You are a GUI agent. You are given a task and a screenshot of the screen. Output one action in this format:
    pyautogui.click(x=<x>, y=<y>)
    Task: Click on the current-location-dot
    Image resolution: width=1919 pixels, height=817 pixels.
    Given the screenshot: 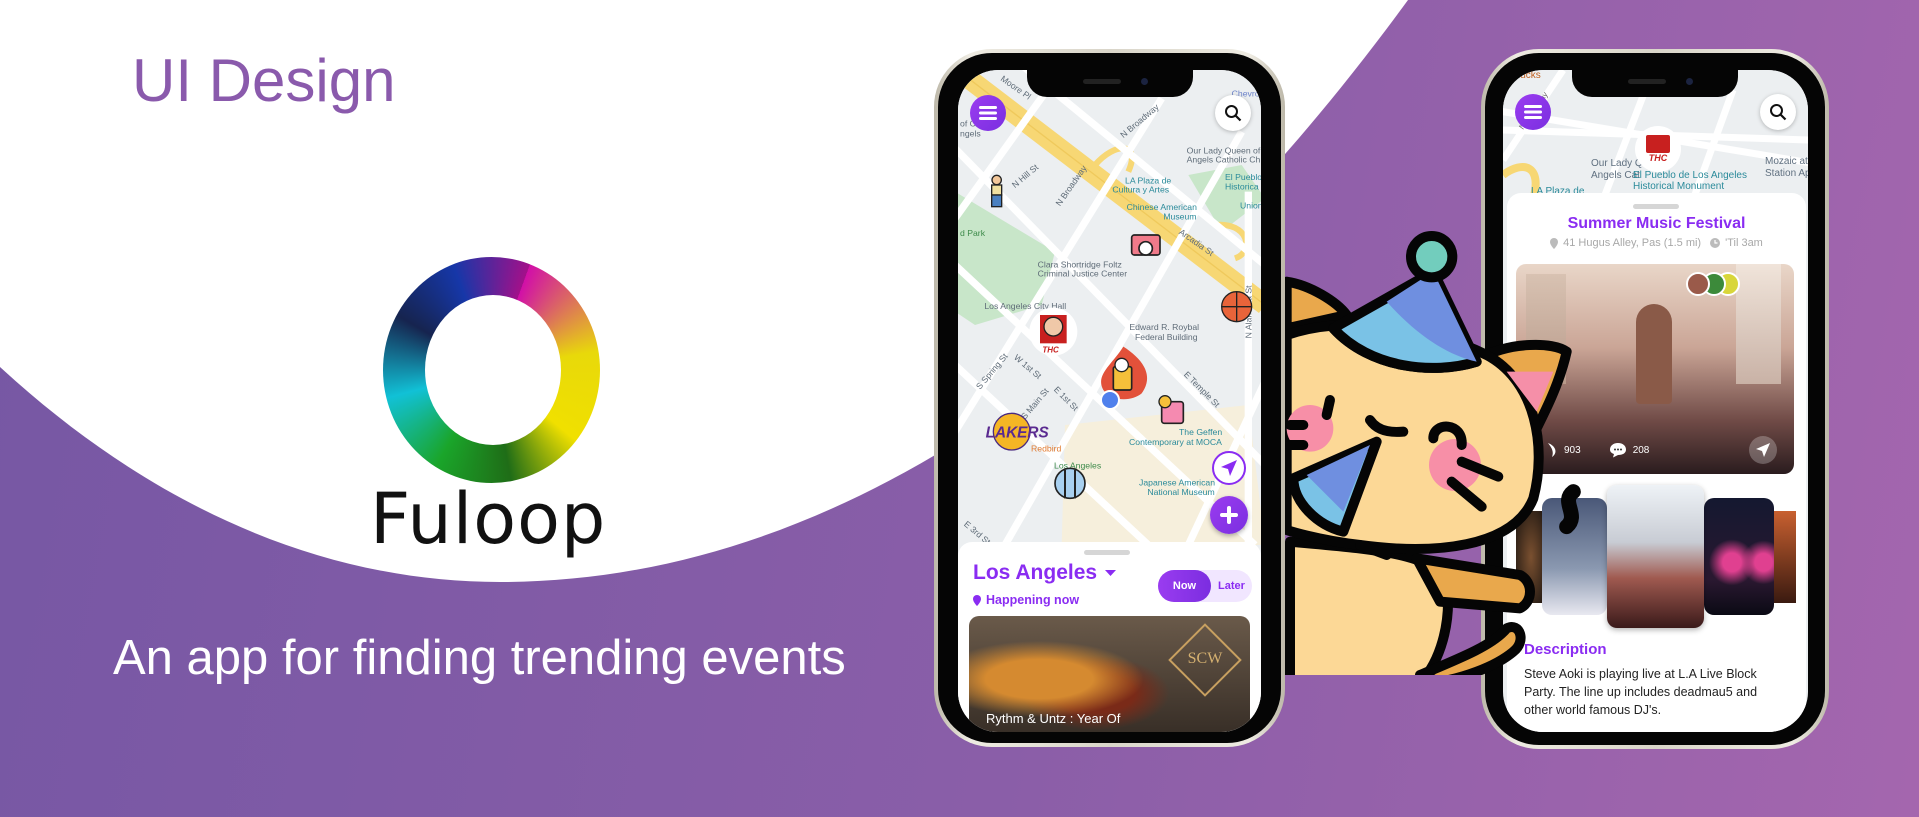 What is the action you would take?
    pyautogui.click(x=1110, y=400)
    